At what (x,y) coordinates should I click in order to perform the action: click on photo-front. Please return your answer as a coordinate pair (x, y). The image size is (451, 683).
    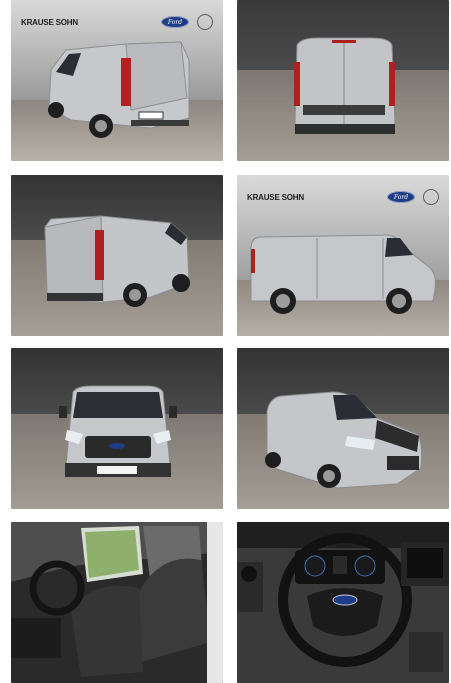
    Looking at the image, I should click on (117, 428).